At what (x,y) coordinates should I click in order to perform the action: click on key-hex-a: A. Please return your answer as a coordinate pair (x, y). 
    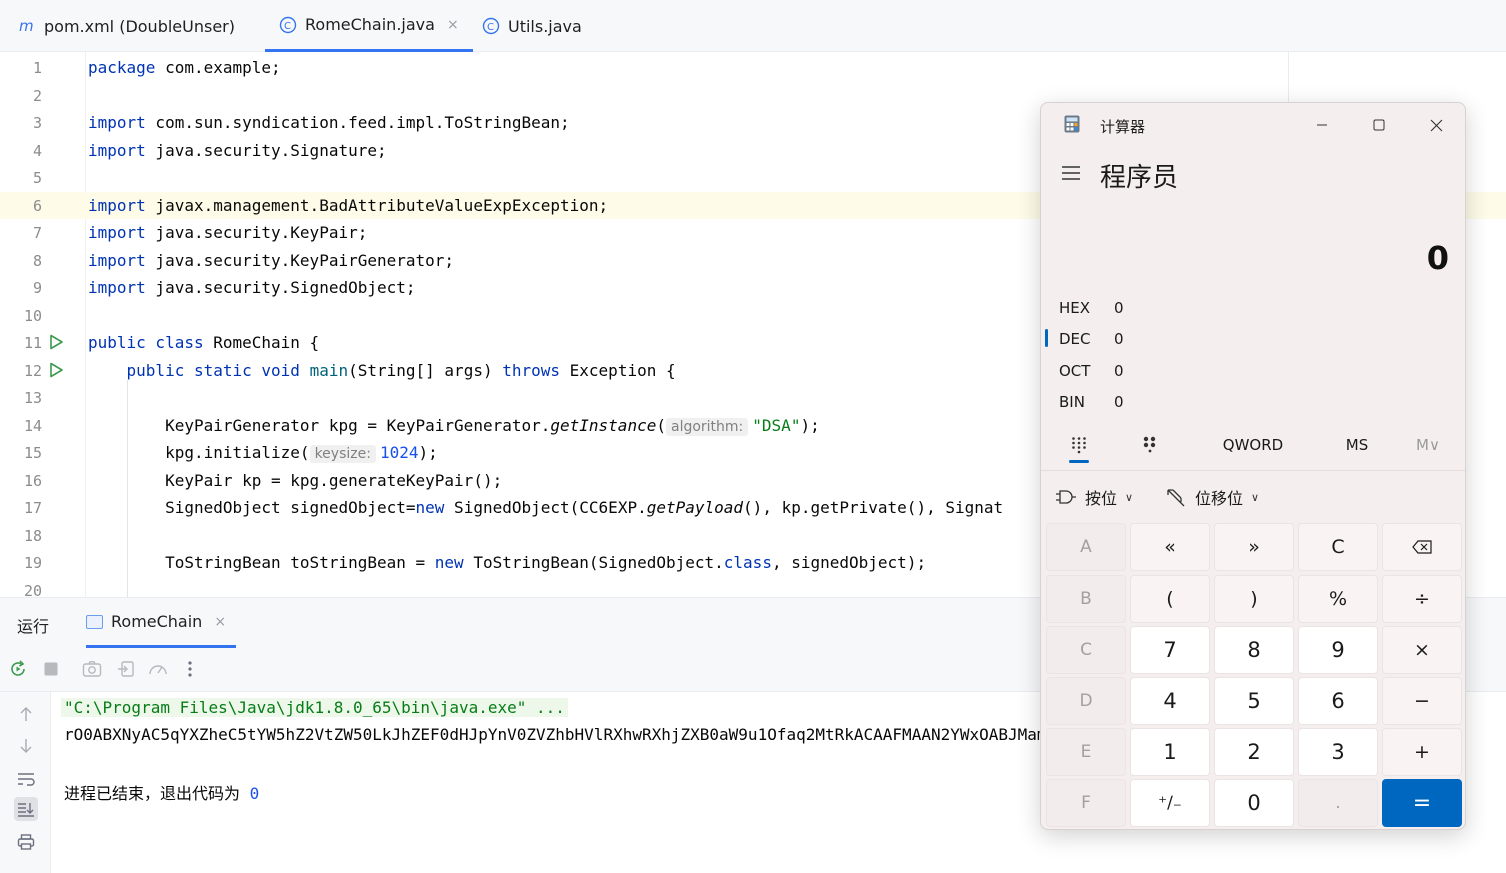
    Looking at the image, I should click on (1086, 547).